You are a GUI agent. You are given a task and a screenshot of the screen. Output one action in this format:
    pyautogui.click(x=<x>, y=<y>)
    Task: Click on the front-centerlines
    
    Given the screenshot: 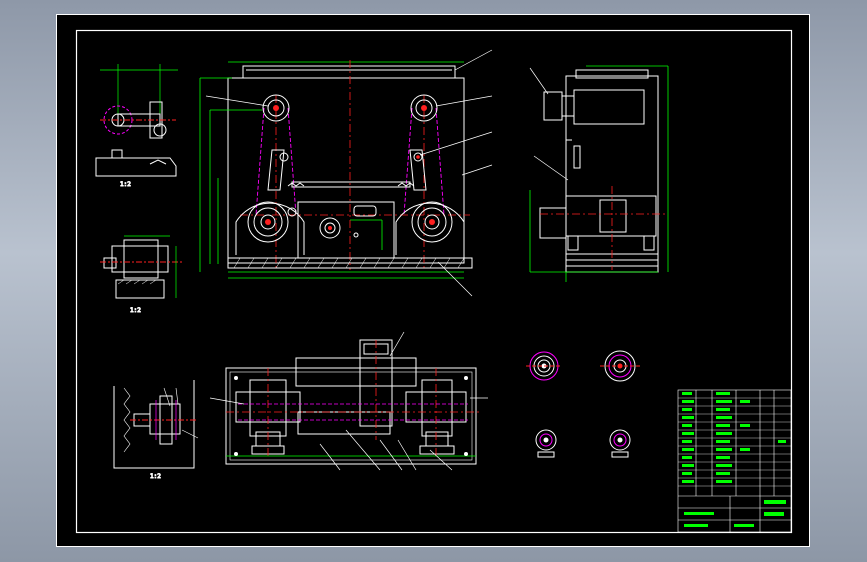 What is the action you would take?
    pyautogui.click(x=355, y=165)
    